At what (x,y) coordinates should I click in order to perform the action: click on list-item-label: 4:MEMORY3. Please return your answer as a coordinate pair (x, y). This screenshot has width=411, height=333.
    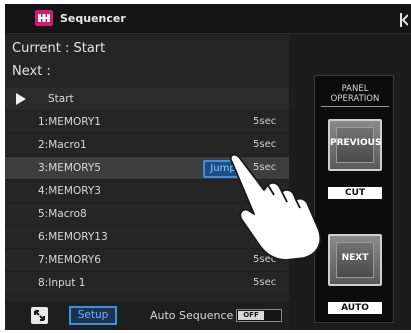
    Looking at the image, I should click on (69, 191).